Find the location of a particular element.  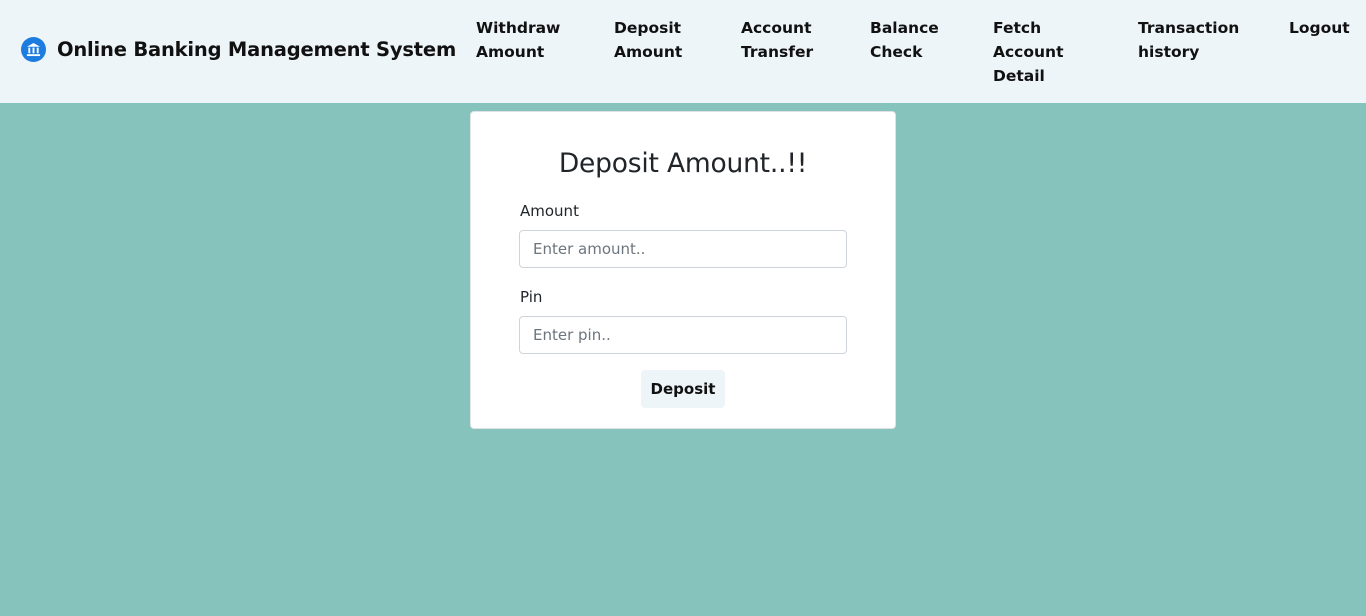

nav-logout: Logout is located at coordinates (1319, 28).